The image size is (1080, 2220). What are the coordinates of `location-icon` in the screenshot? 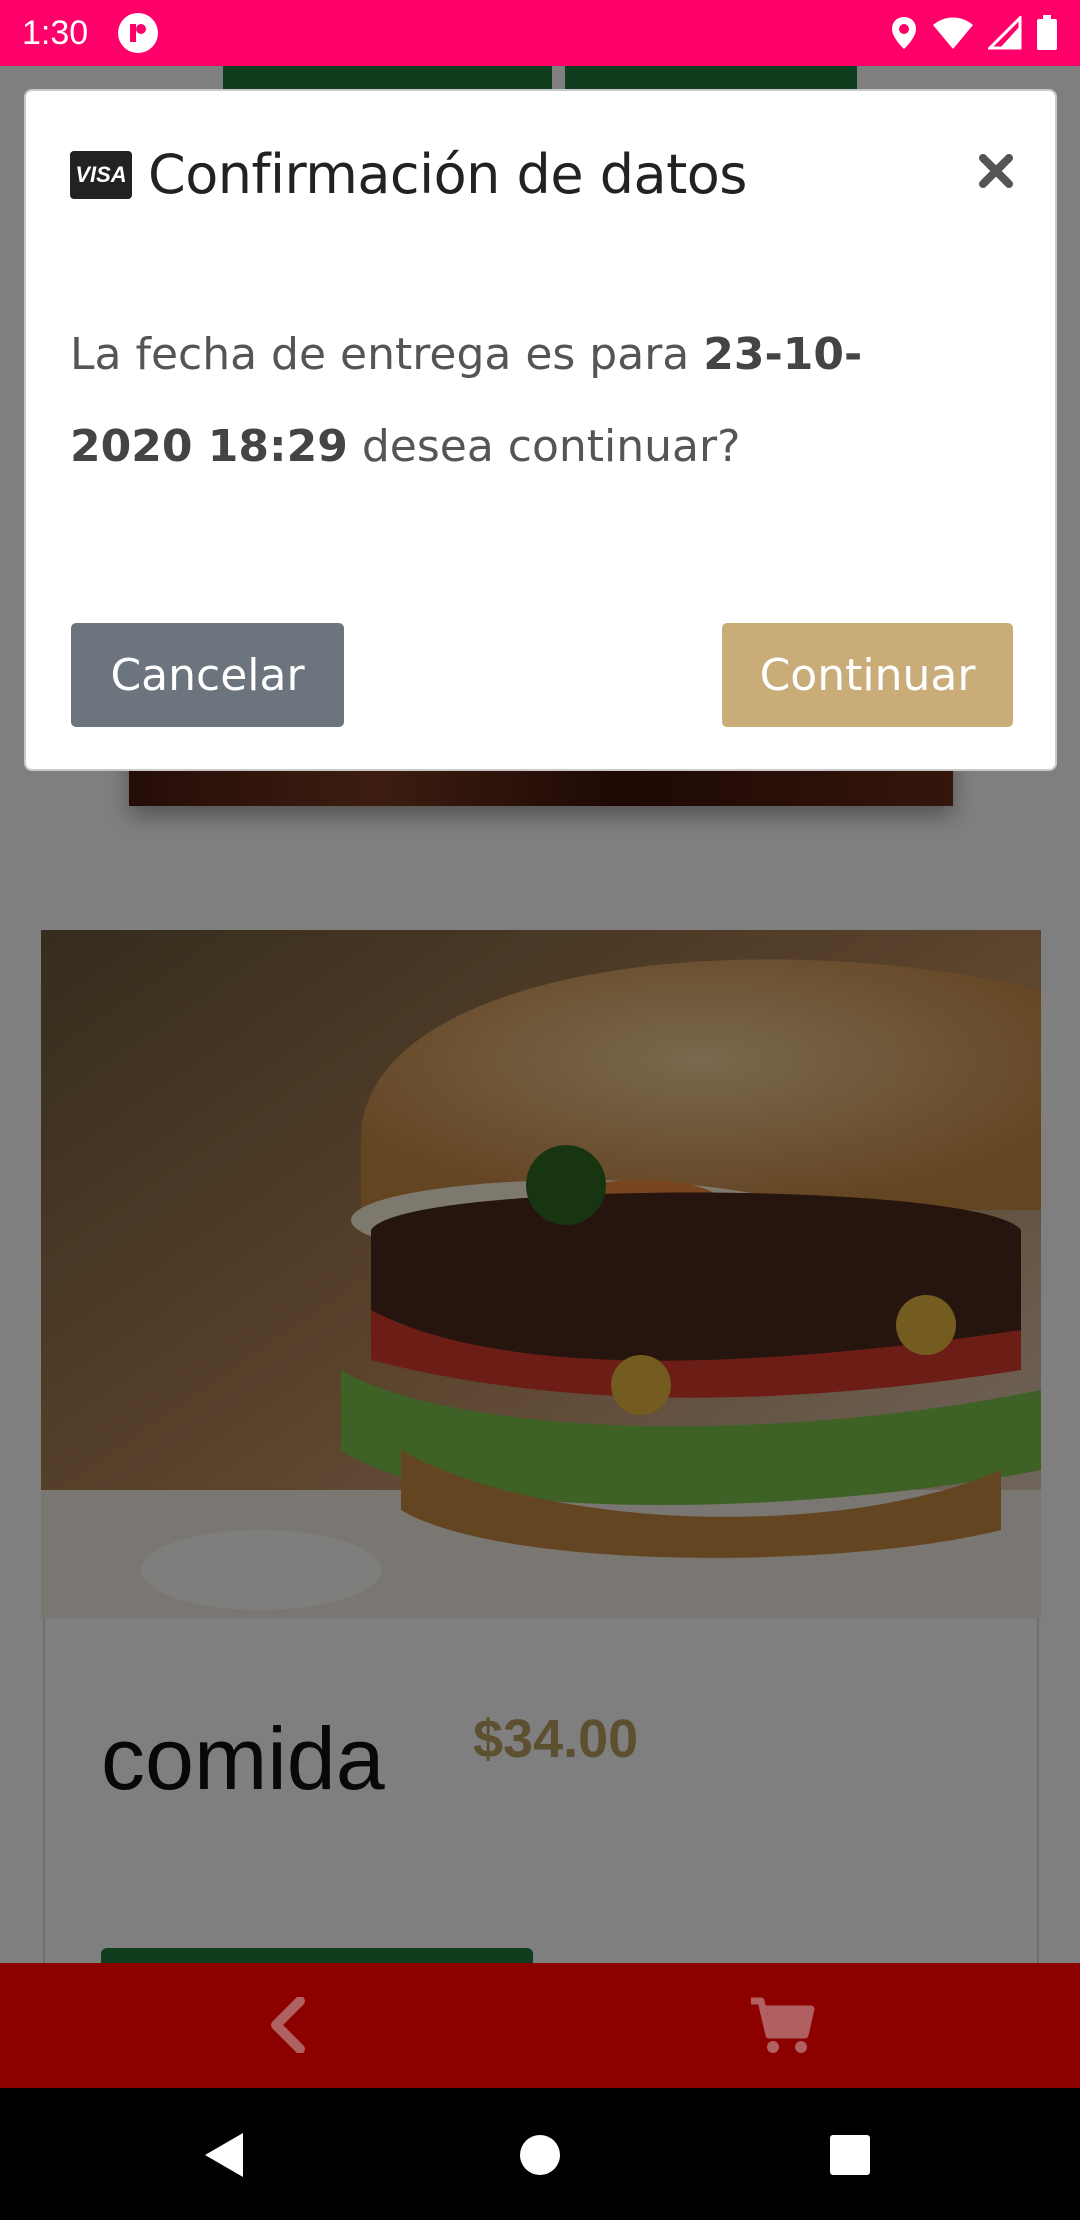 It's located at (904, 33).